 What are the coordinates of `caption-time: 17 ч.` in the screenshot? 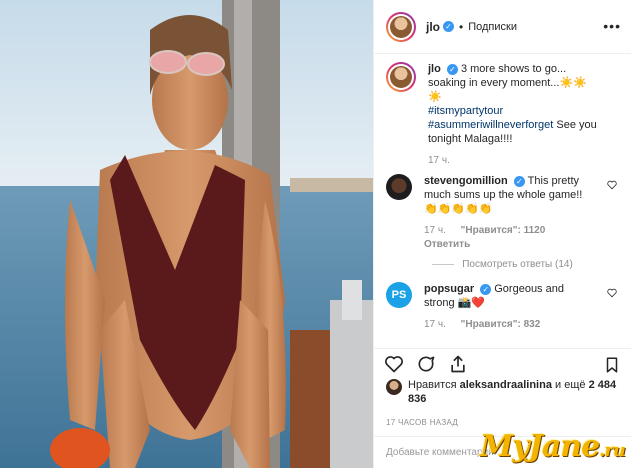 It's located at (439, 160).